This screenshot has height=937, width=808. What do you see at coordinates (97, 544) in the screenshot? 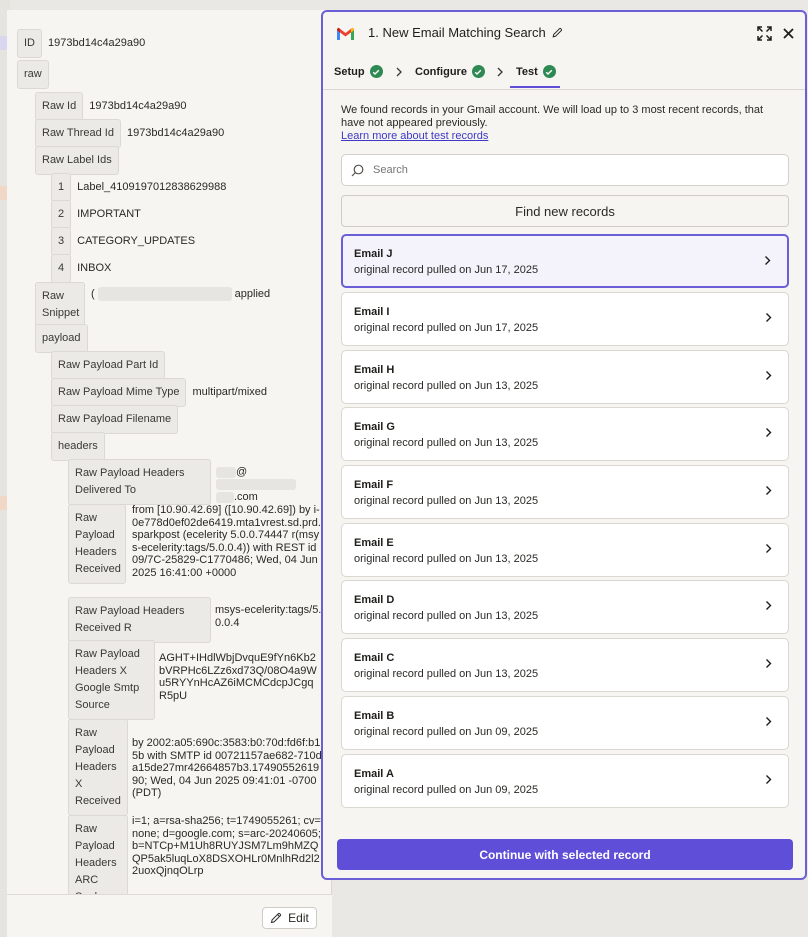
I see `field-key-received: Raw Payload Headers Received` at bounding box center [97, 544].